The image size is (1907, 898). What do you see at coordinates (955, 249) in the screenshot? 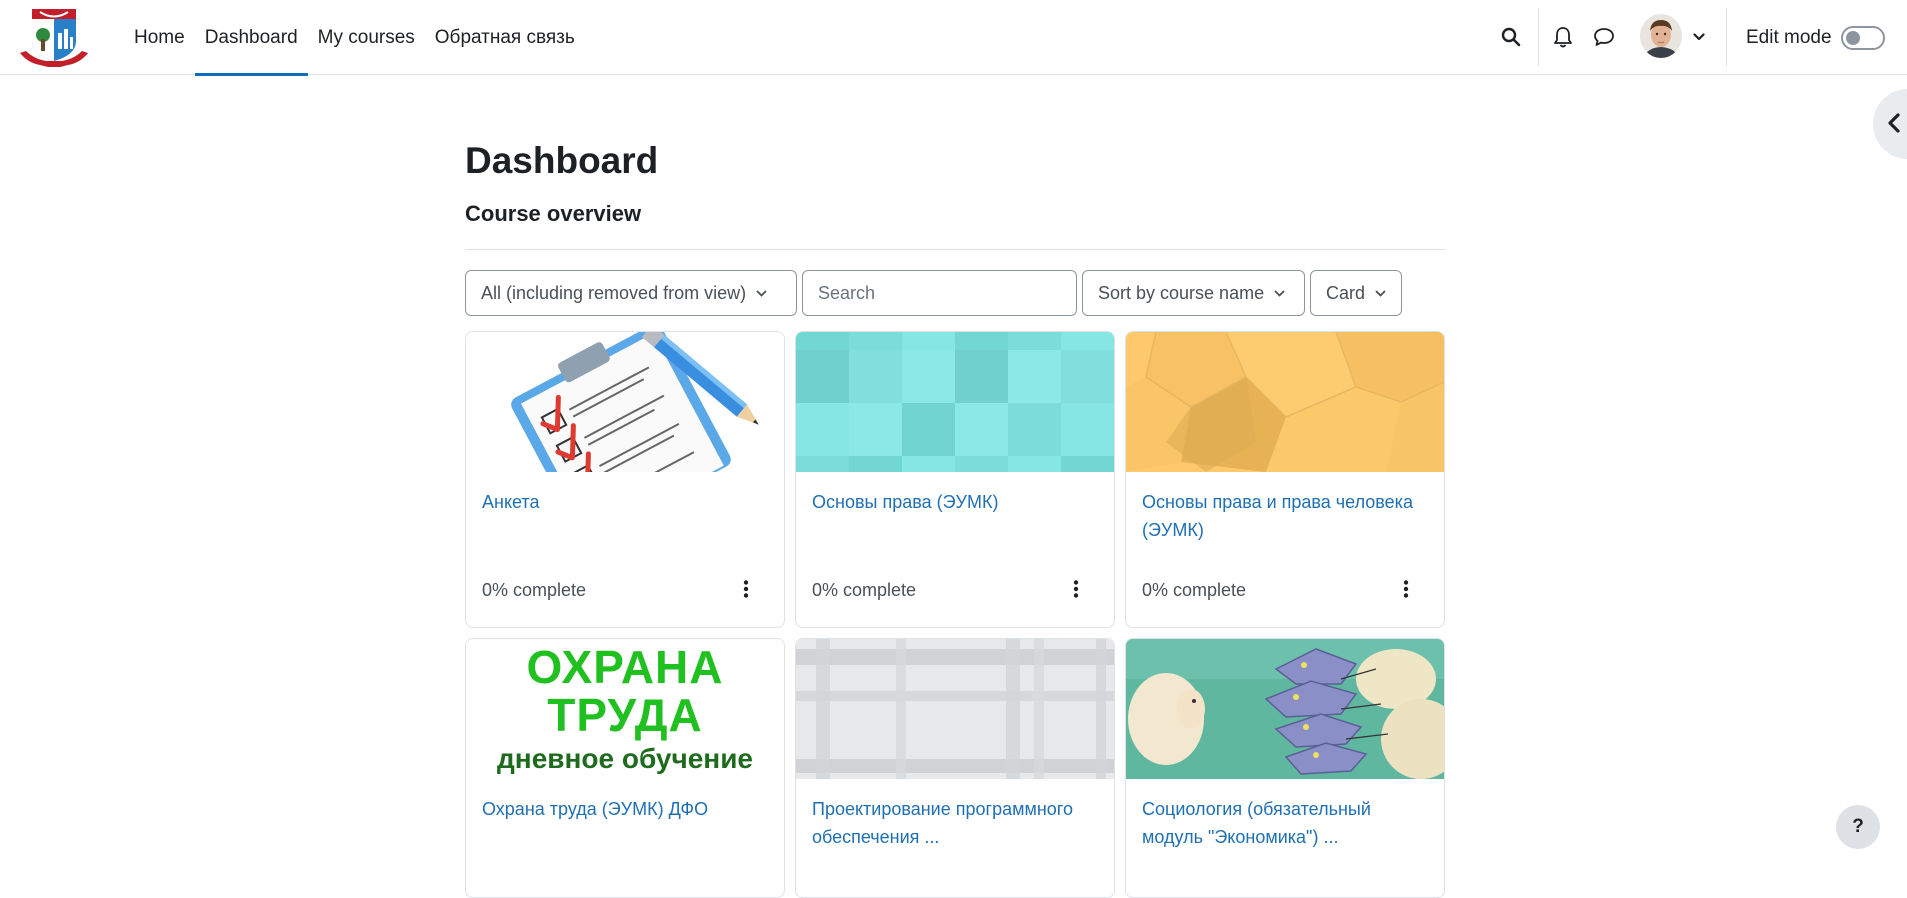
I see `section-divider` at bounding box center [955, 249].